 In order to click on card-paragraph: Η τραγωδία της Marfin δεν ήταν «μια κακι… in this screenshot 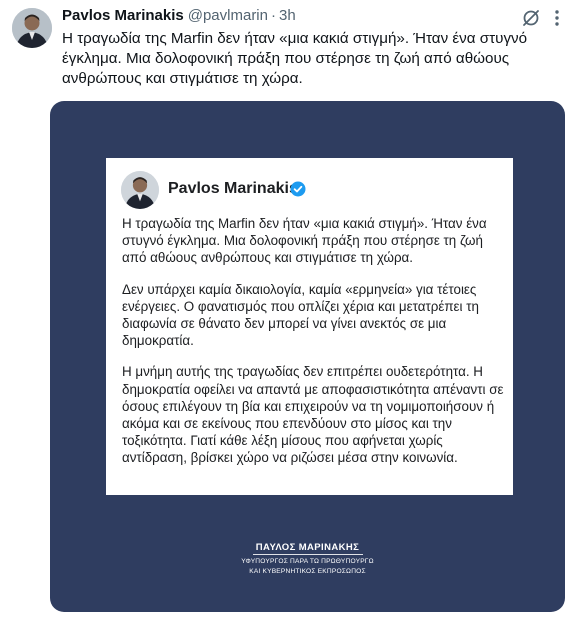, I will do `click(304, 241)`.